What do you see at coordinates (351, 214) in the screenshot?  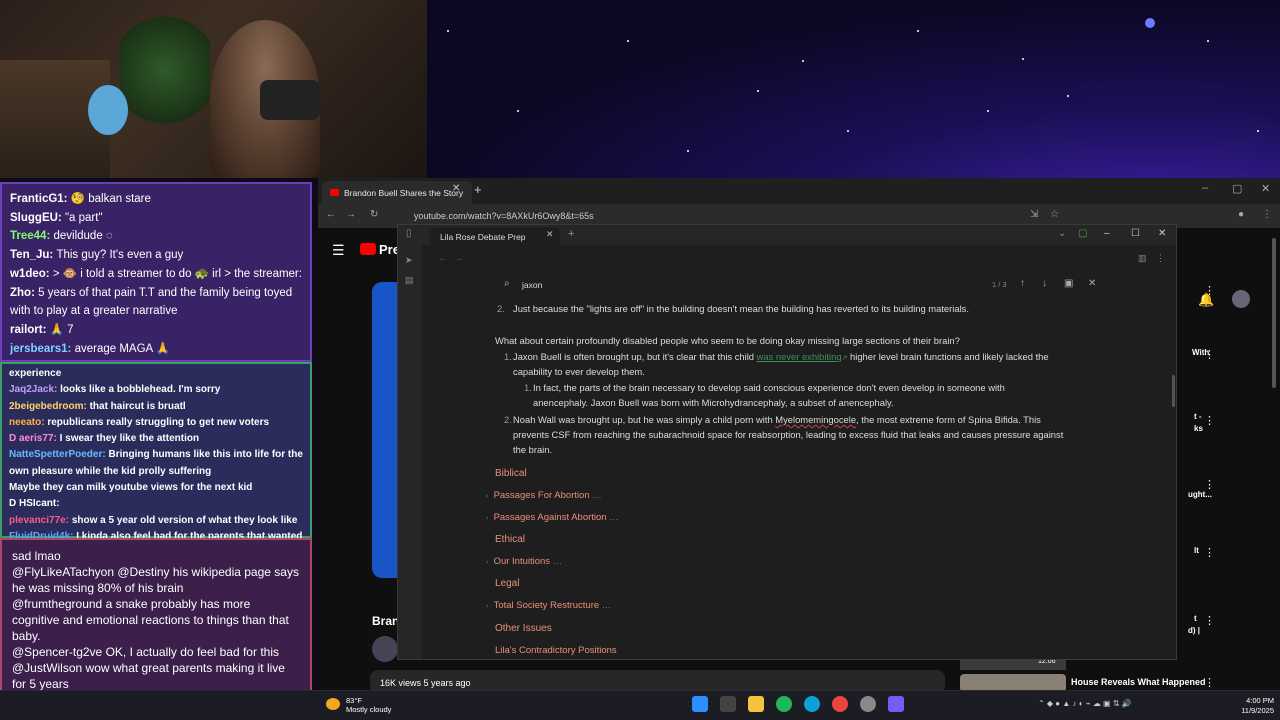 I see `forward-icon: →` at bounding box center [351, 214].